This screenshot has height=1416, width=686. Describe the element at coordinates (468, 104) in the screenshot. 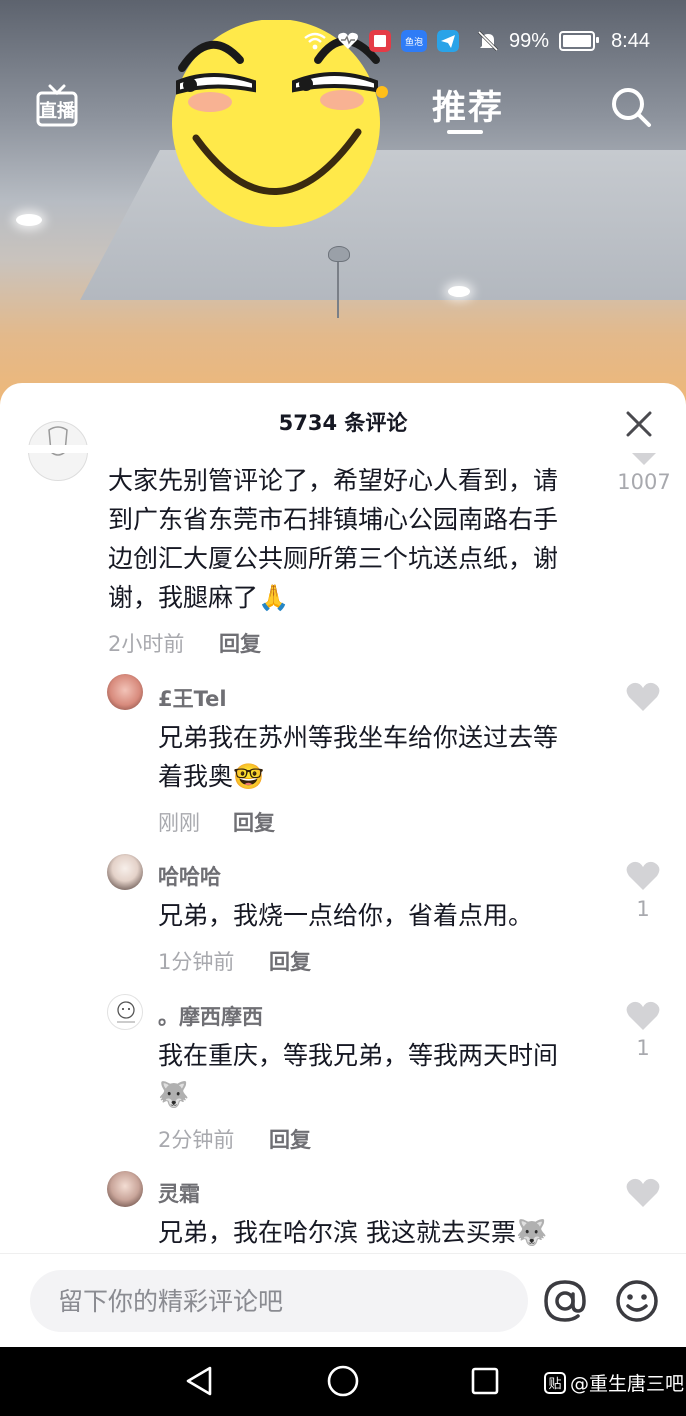

I see `tab-recommend: 推荐` at that location.